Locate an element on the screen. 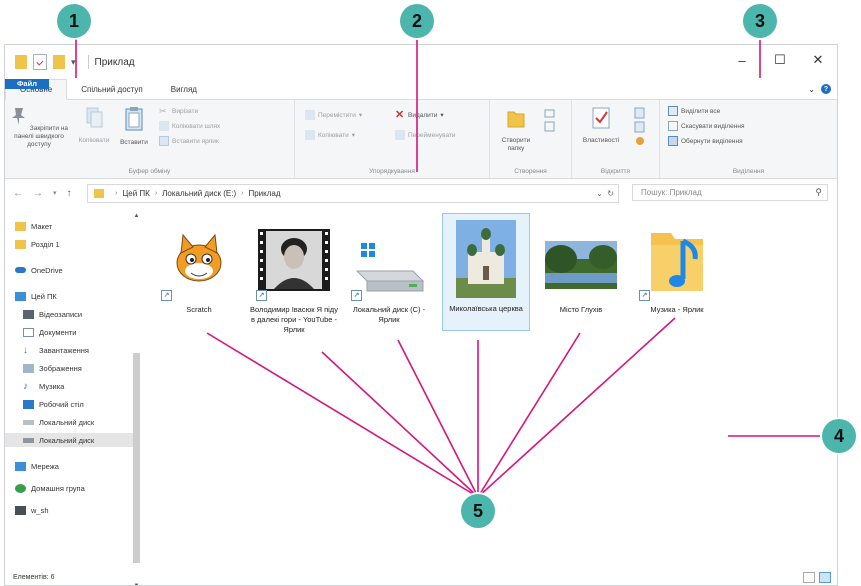 Image resolution: width=861 pixels, height=586 pixels. qat-dropdown-icon: ▾ is located at coordinates (73, 62).